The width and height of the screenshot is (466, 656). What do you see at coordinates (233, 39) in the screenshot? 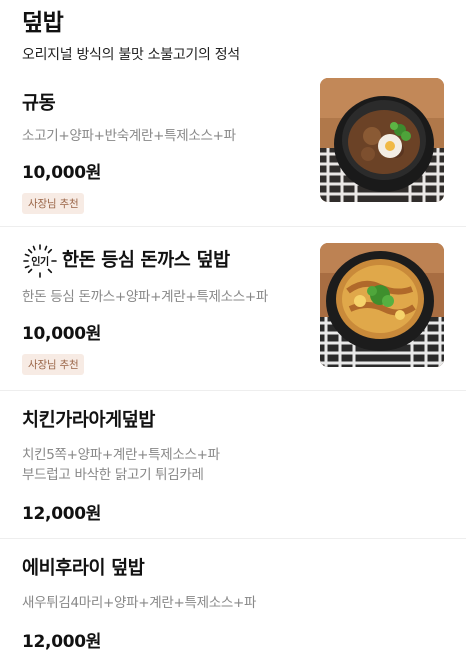
I see `category-header: 덮밥 오리지널 방식의 불맛 소불고기의 정석` at bounding box center [233, 39].